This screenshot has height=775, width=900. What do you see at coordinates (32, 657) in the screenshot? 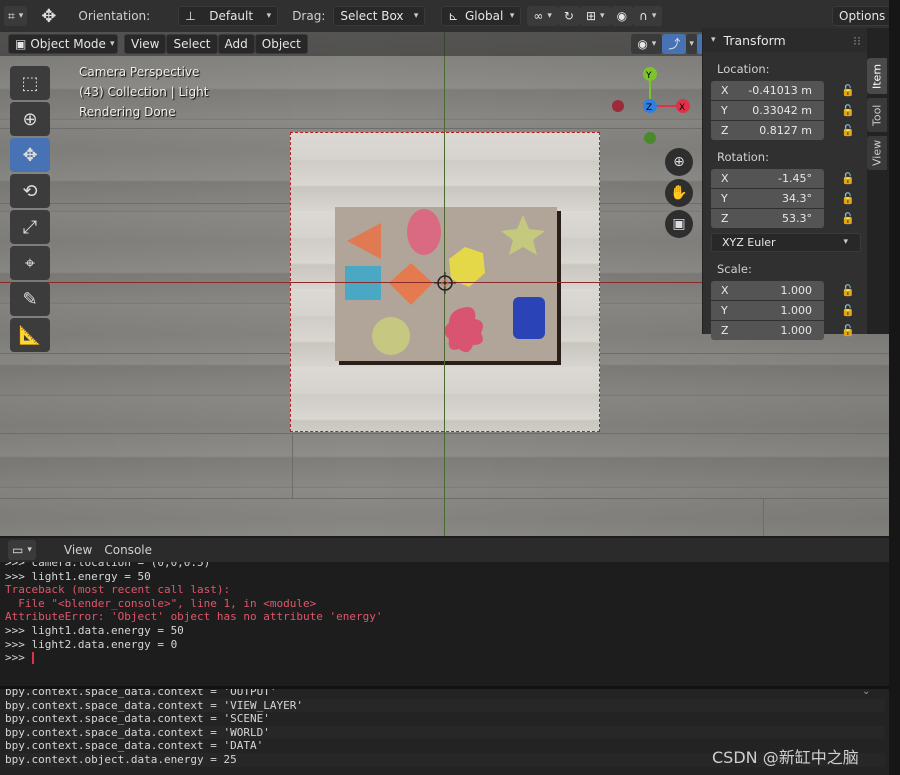
I see `text-cursor` at bounding box center [32, 657].